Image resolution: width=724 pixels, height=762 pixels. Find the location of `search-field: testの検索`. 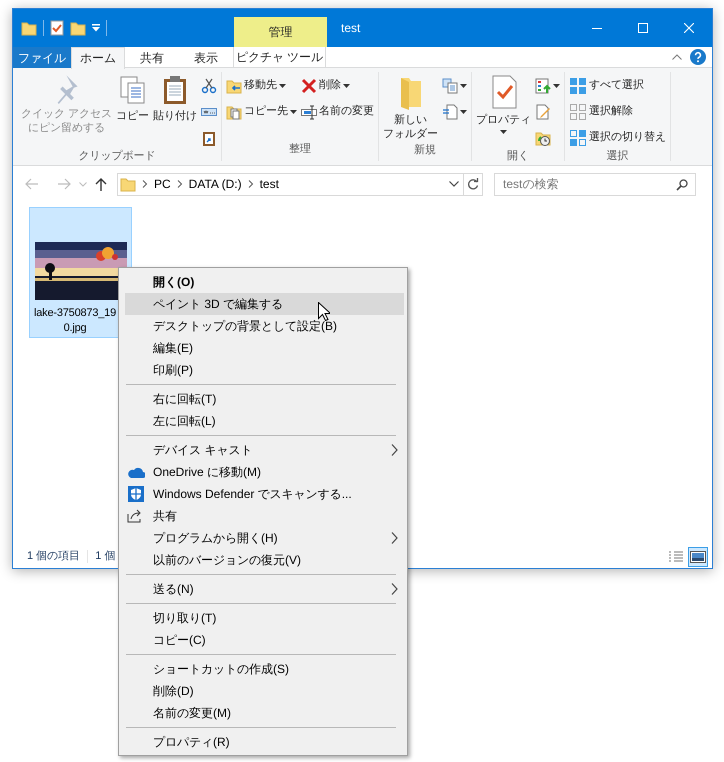

search-field: testの検索 is located at coordinates (595, 184).